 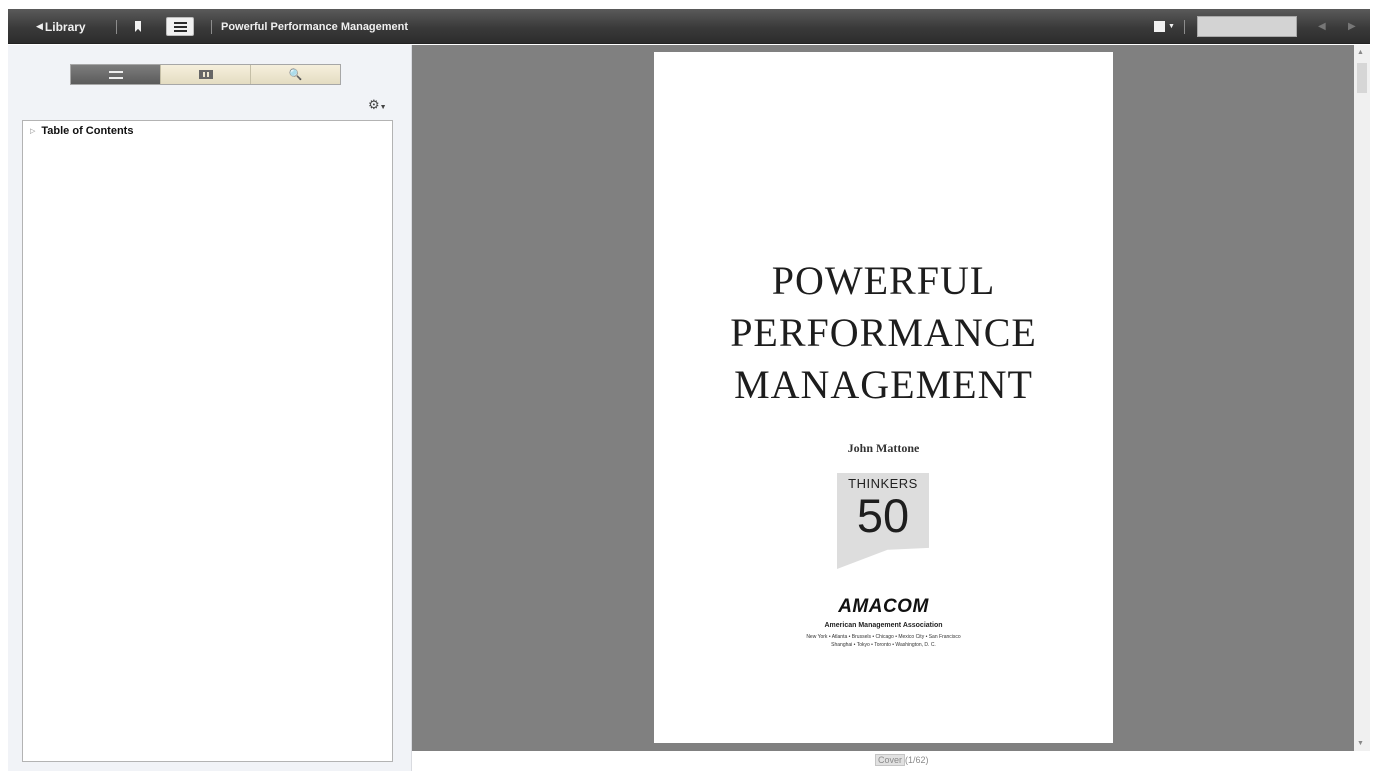 I want to click on cover-title-line: MANAGEMENT, so click(x=883, y=384).